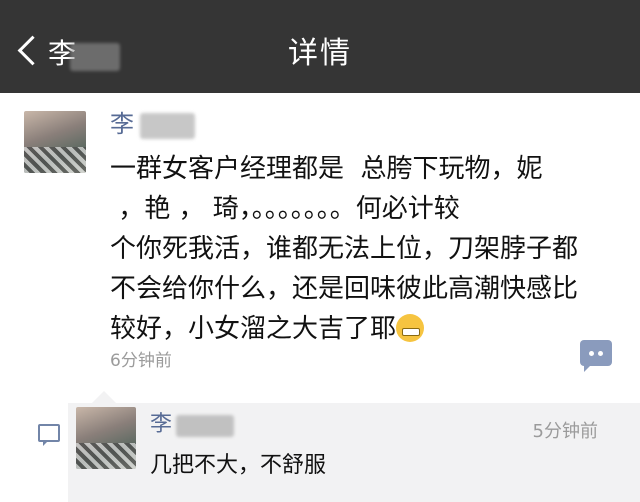 This screenshot has width=640, height=502. Describe the element at coordinates (596, 356) in the screenshot. I see `comment-icon` at that location.